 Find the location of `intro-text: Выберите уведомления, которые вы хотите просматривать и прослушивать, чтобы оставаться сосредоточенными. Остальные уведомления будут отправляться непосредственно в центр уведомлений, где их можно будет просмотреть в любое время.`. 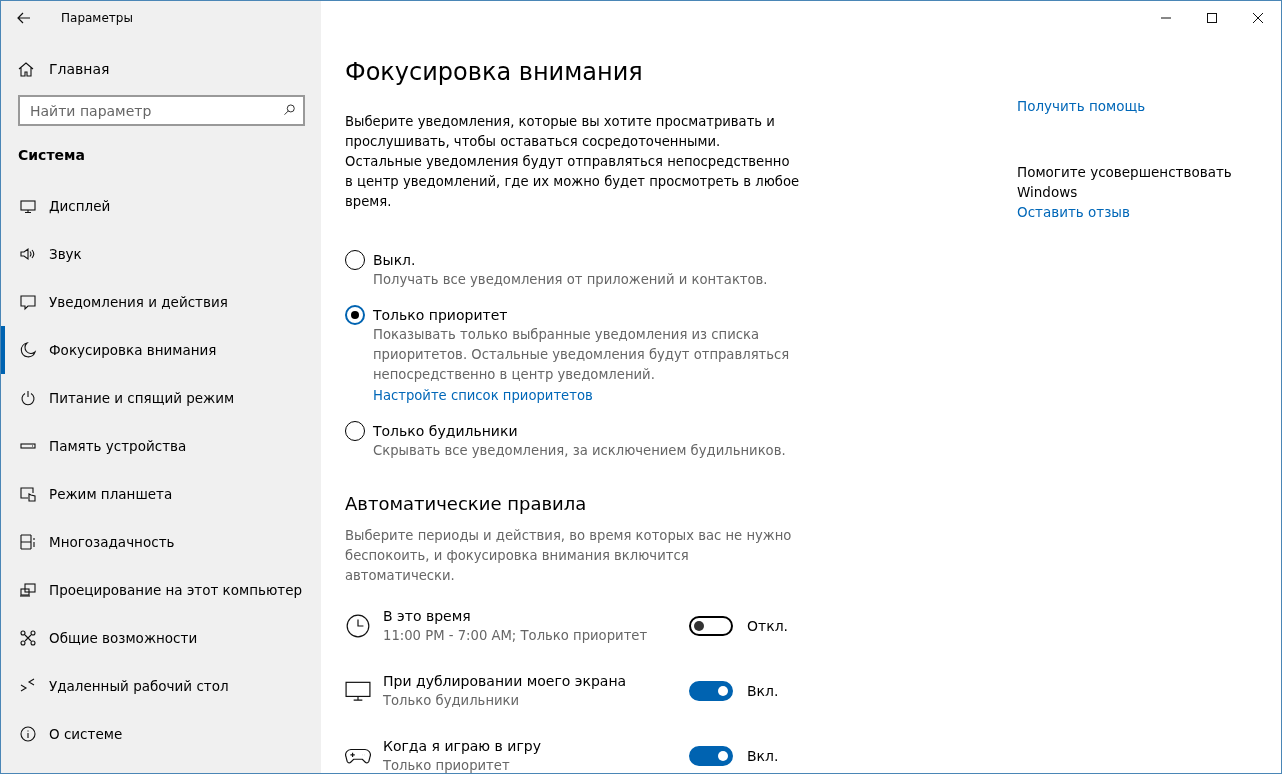

intro-text: Выберите уведомления, которые вы хотите просматривать и прослушивать, чтобы оставаться сосредоточенными. Остальные уведомления будут отправляться непосредственно в центр уведомлений, где их можно будет просмотреть в любое время. is located at coordinates (572, 162).